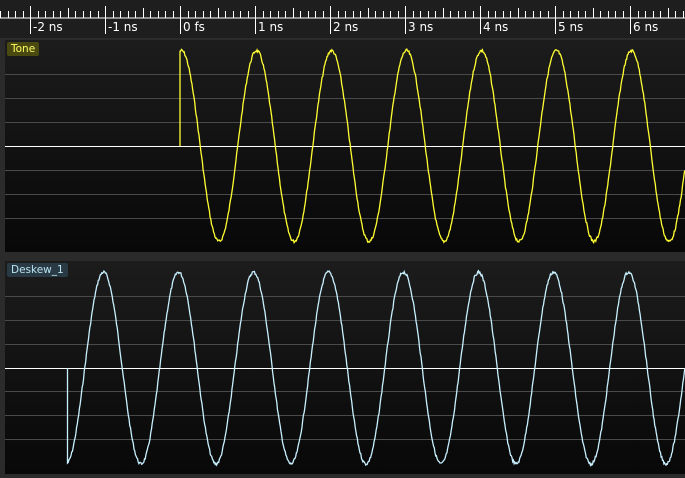  What do you see at coordinates (48, 27) in the screenshot?
I see `tick-label: -2 ns` at bounding box center [48, 27].